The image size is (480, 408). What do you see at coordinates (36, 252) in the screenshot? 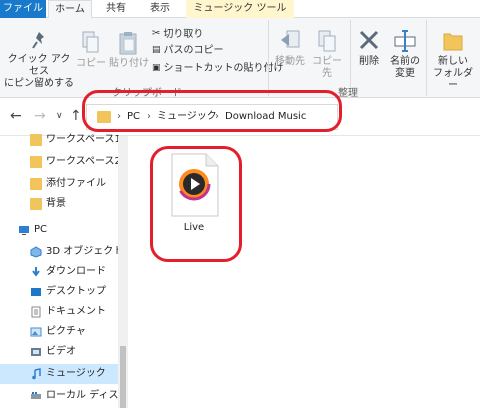
I see `3d-objects-icon` at bounding box center [36, 252].